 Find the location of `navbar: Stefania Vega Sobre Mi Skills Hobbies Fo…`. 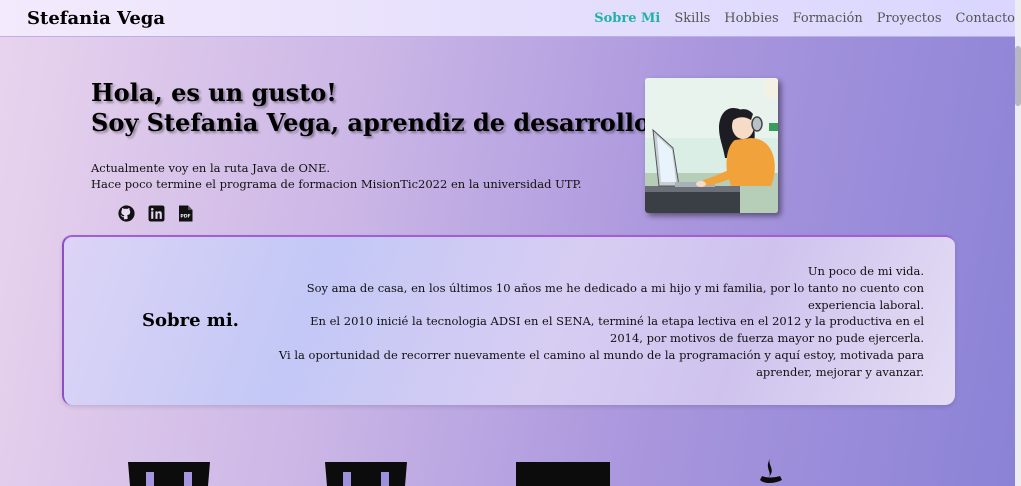

navbar: Stefania Vega Sobre Mi Skills Hobbies Fo… is located at coordinates (510, 18).